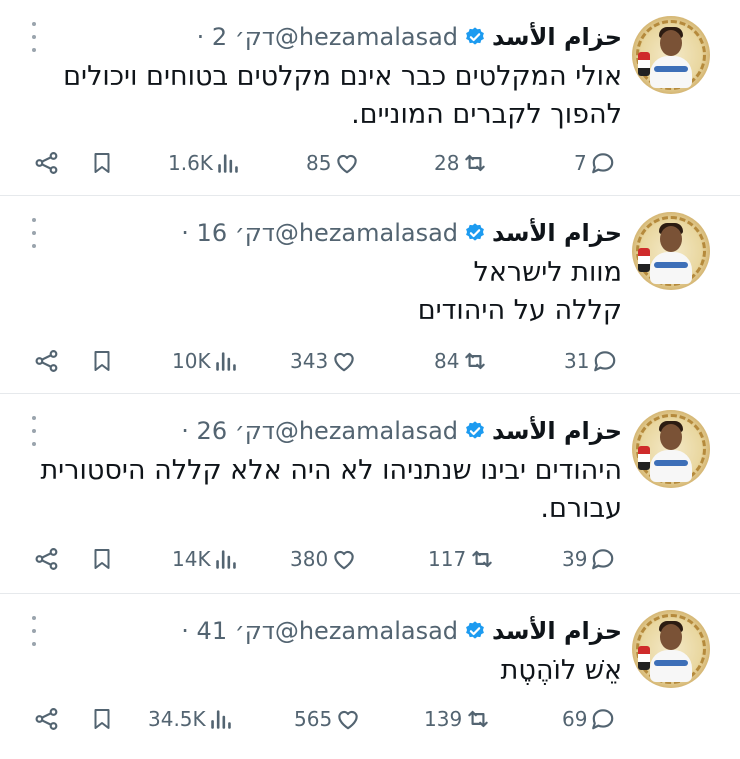  What do you see at coordinates (575, 719) in the screenshot?
I see `replies-count: 69` at bounding box center [575, 719].